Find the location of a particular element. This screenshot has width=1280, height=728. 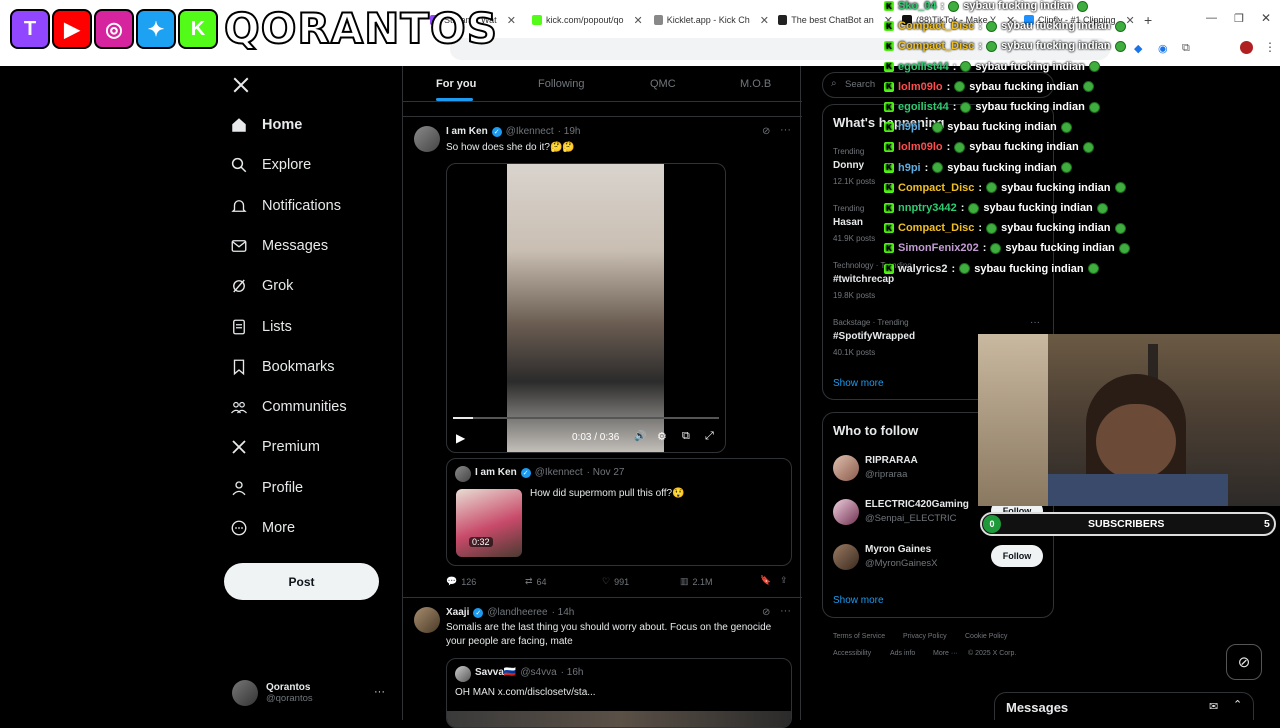

settings-gear-icon: ⚙ is located at coordinates (662, 436).